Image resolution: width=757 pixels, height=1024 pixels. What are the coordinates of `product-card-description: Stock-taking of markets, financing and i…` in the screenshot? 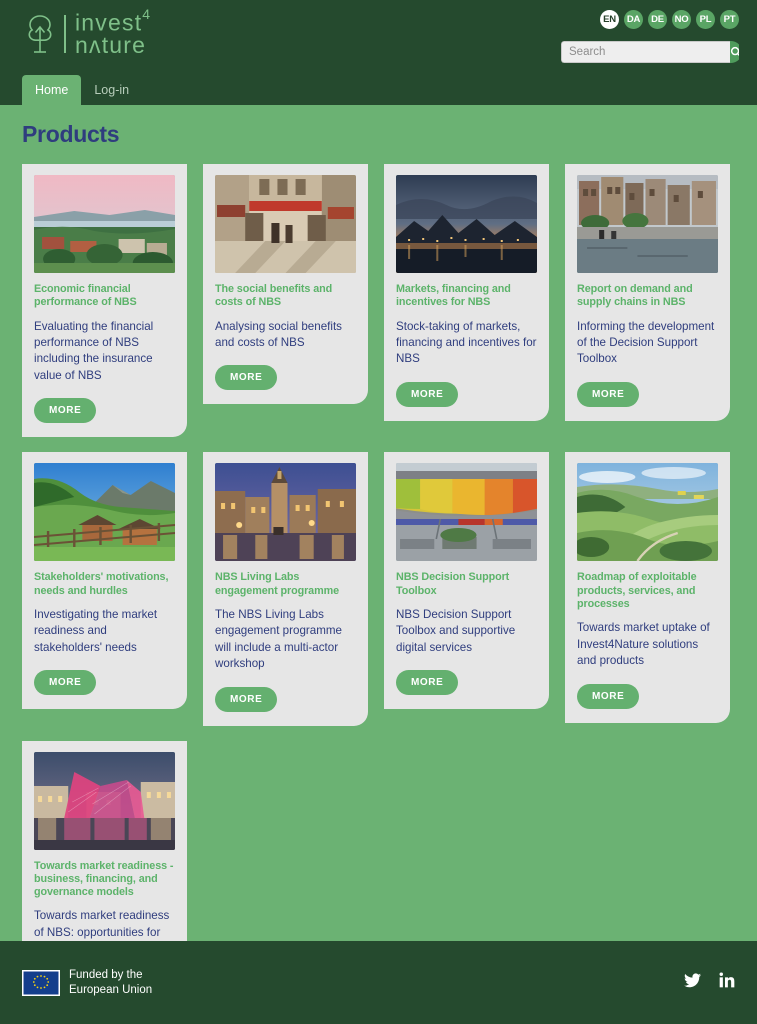 It's located at (466, 342).